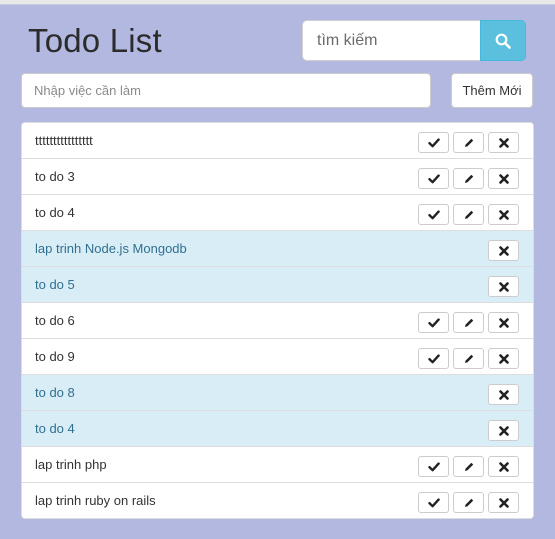 The height and width of the screenshot is (539, 555). I want to click on add-task-button: Thêm Mới, so click(492, 90).